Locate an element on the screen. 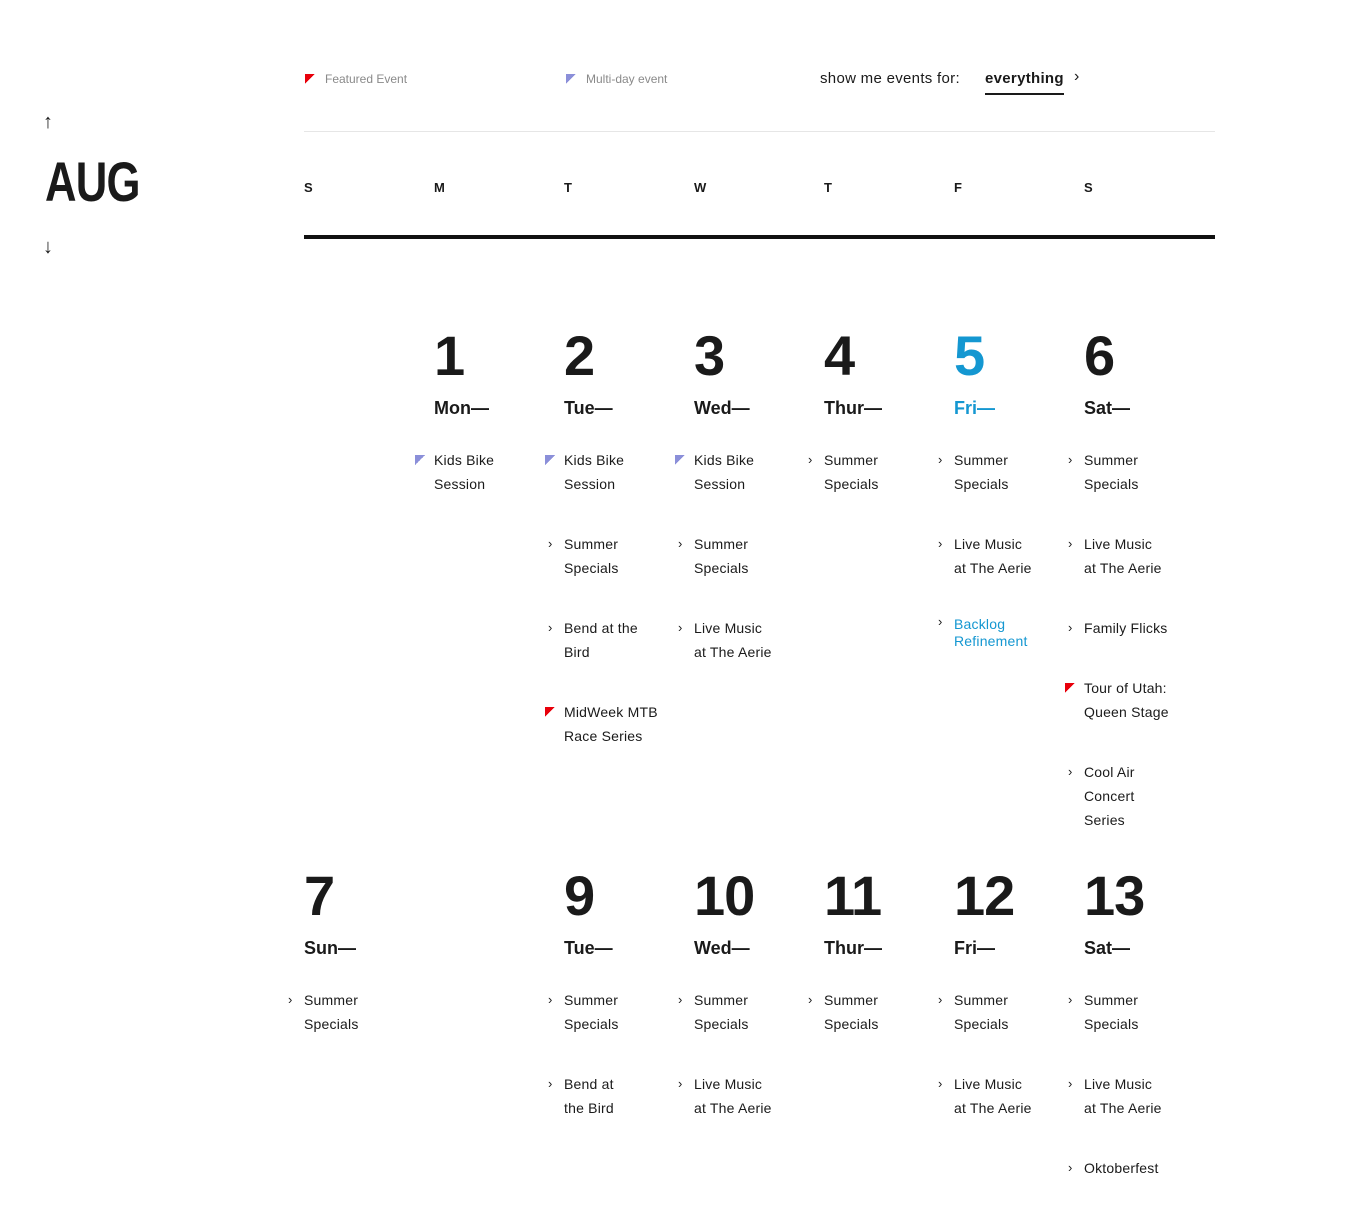 Image resolution: width=1355 pixels, height=1216 pixels. multiday-flag-icon is located at coordinates (571, 79).